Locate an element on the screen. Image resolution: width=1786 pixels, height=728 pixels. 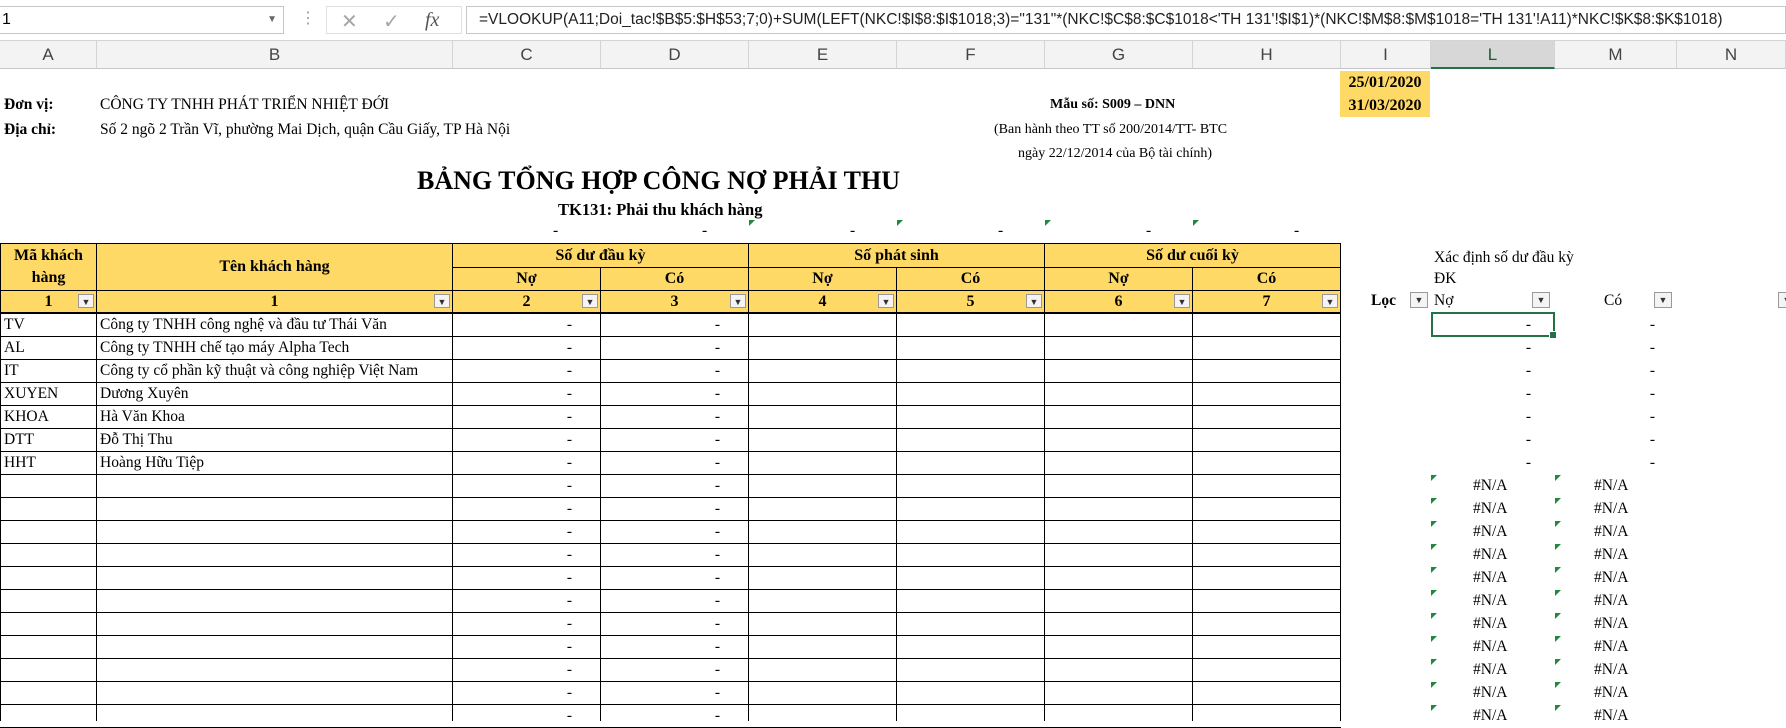
cell-customer-code: TV is located at coordinates (49, 324).